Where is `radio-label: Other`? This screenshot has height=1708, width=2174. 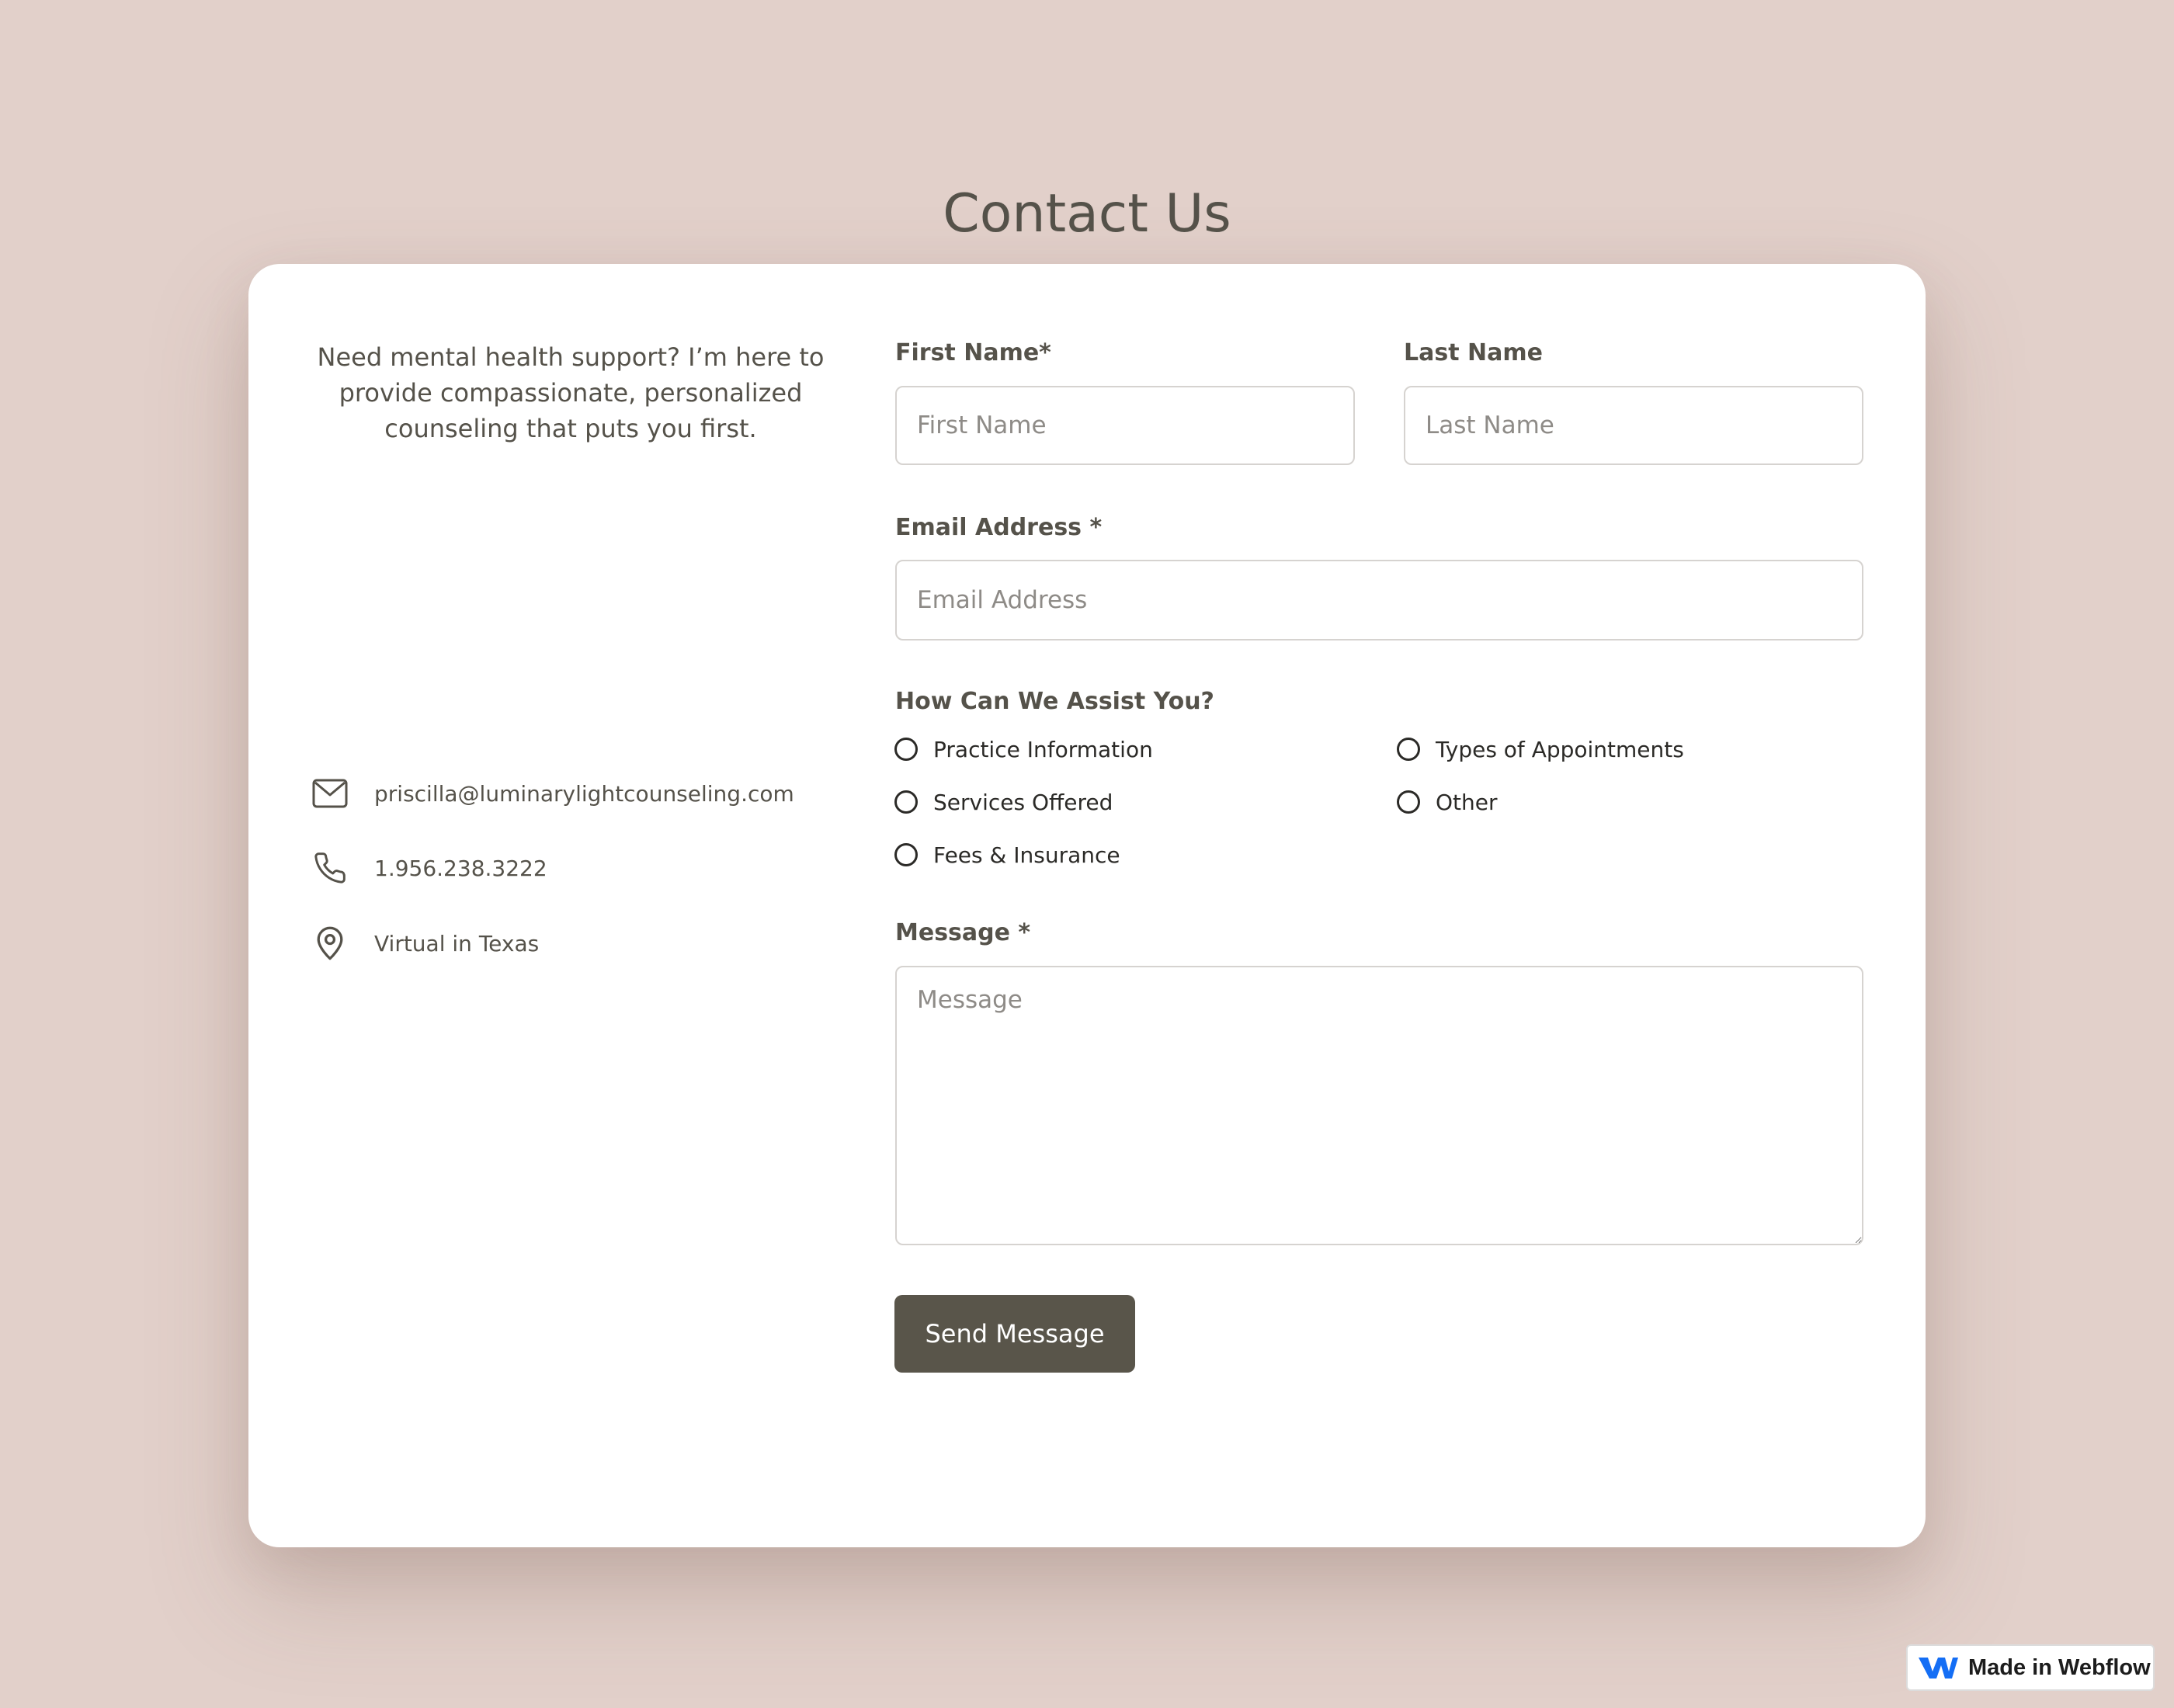 radio-label: Other is located at coordinates (1467, 802).